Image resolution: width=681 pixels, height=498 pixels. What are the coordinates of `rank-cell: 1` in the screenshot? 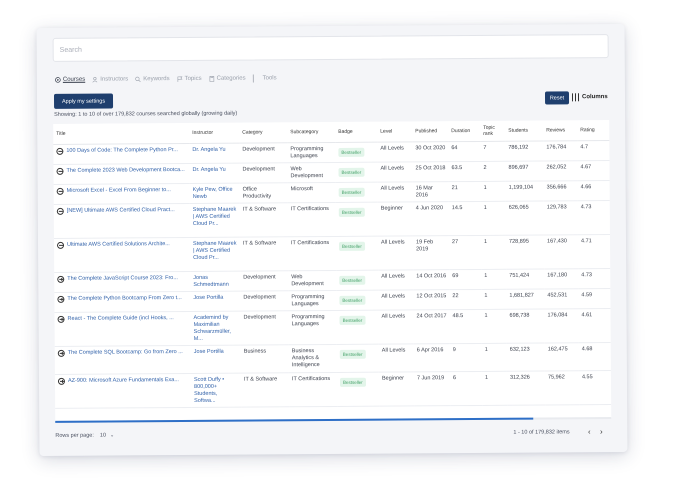 It's located at (494, 356).